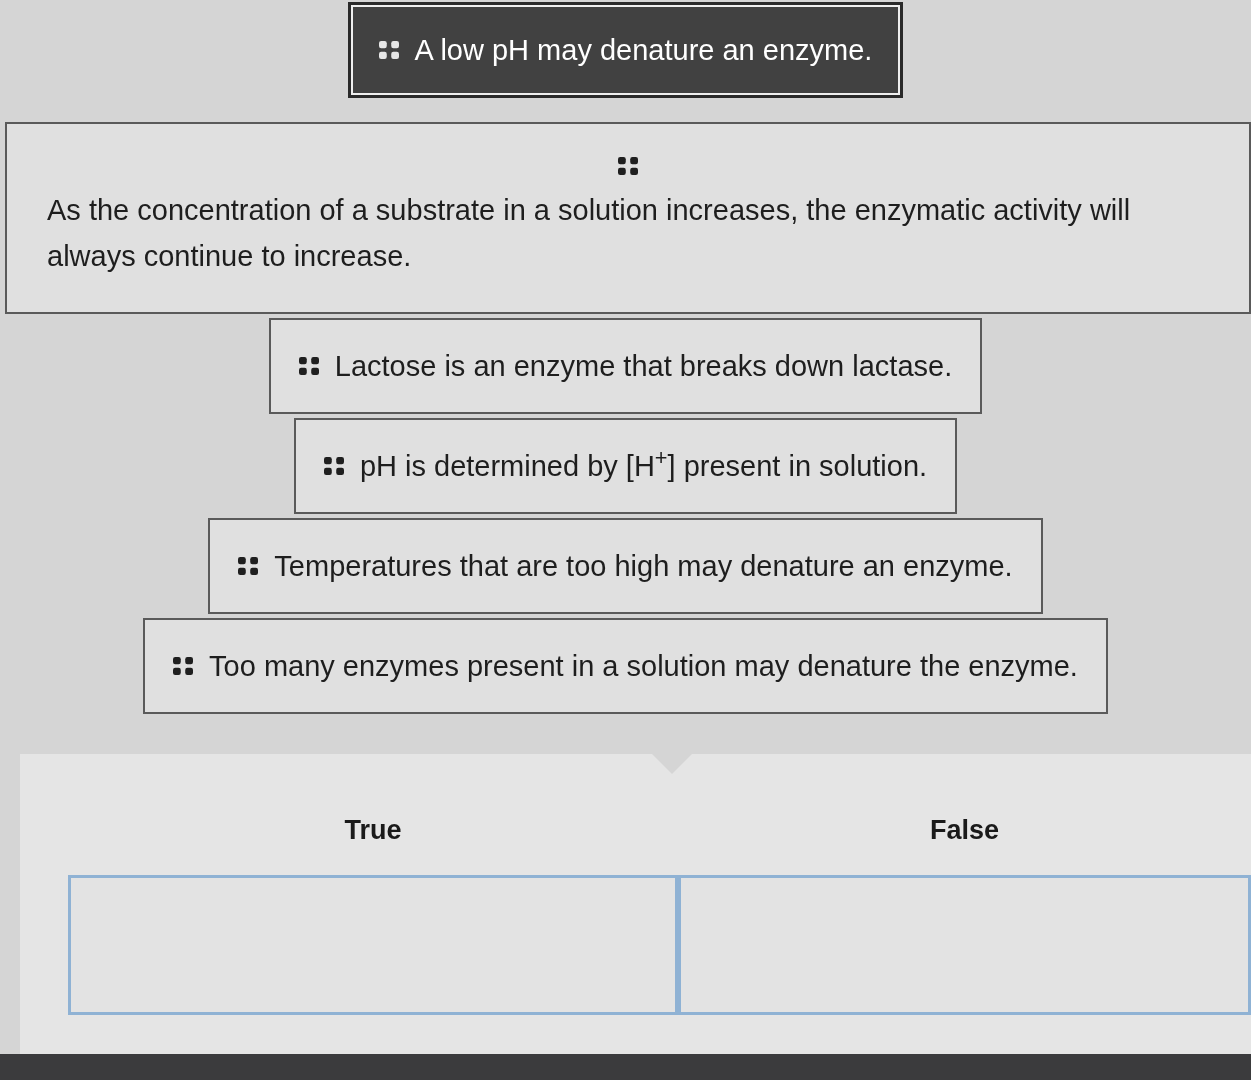 The height and width of the screenshot is (1080, 1251). What do you see at coordinates (643, 366) in the screenshot?
I see `statement-text: Lactose is an enzyme that breaks down lactase.` at bounding box center [643, 366].